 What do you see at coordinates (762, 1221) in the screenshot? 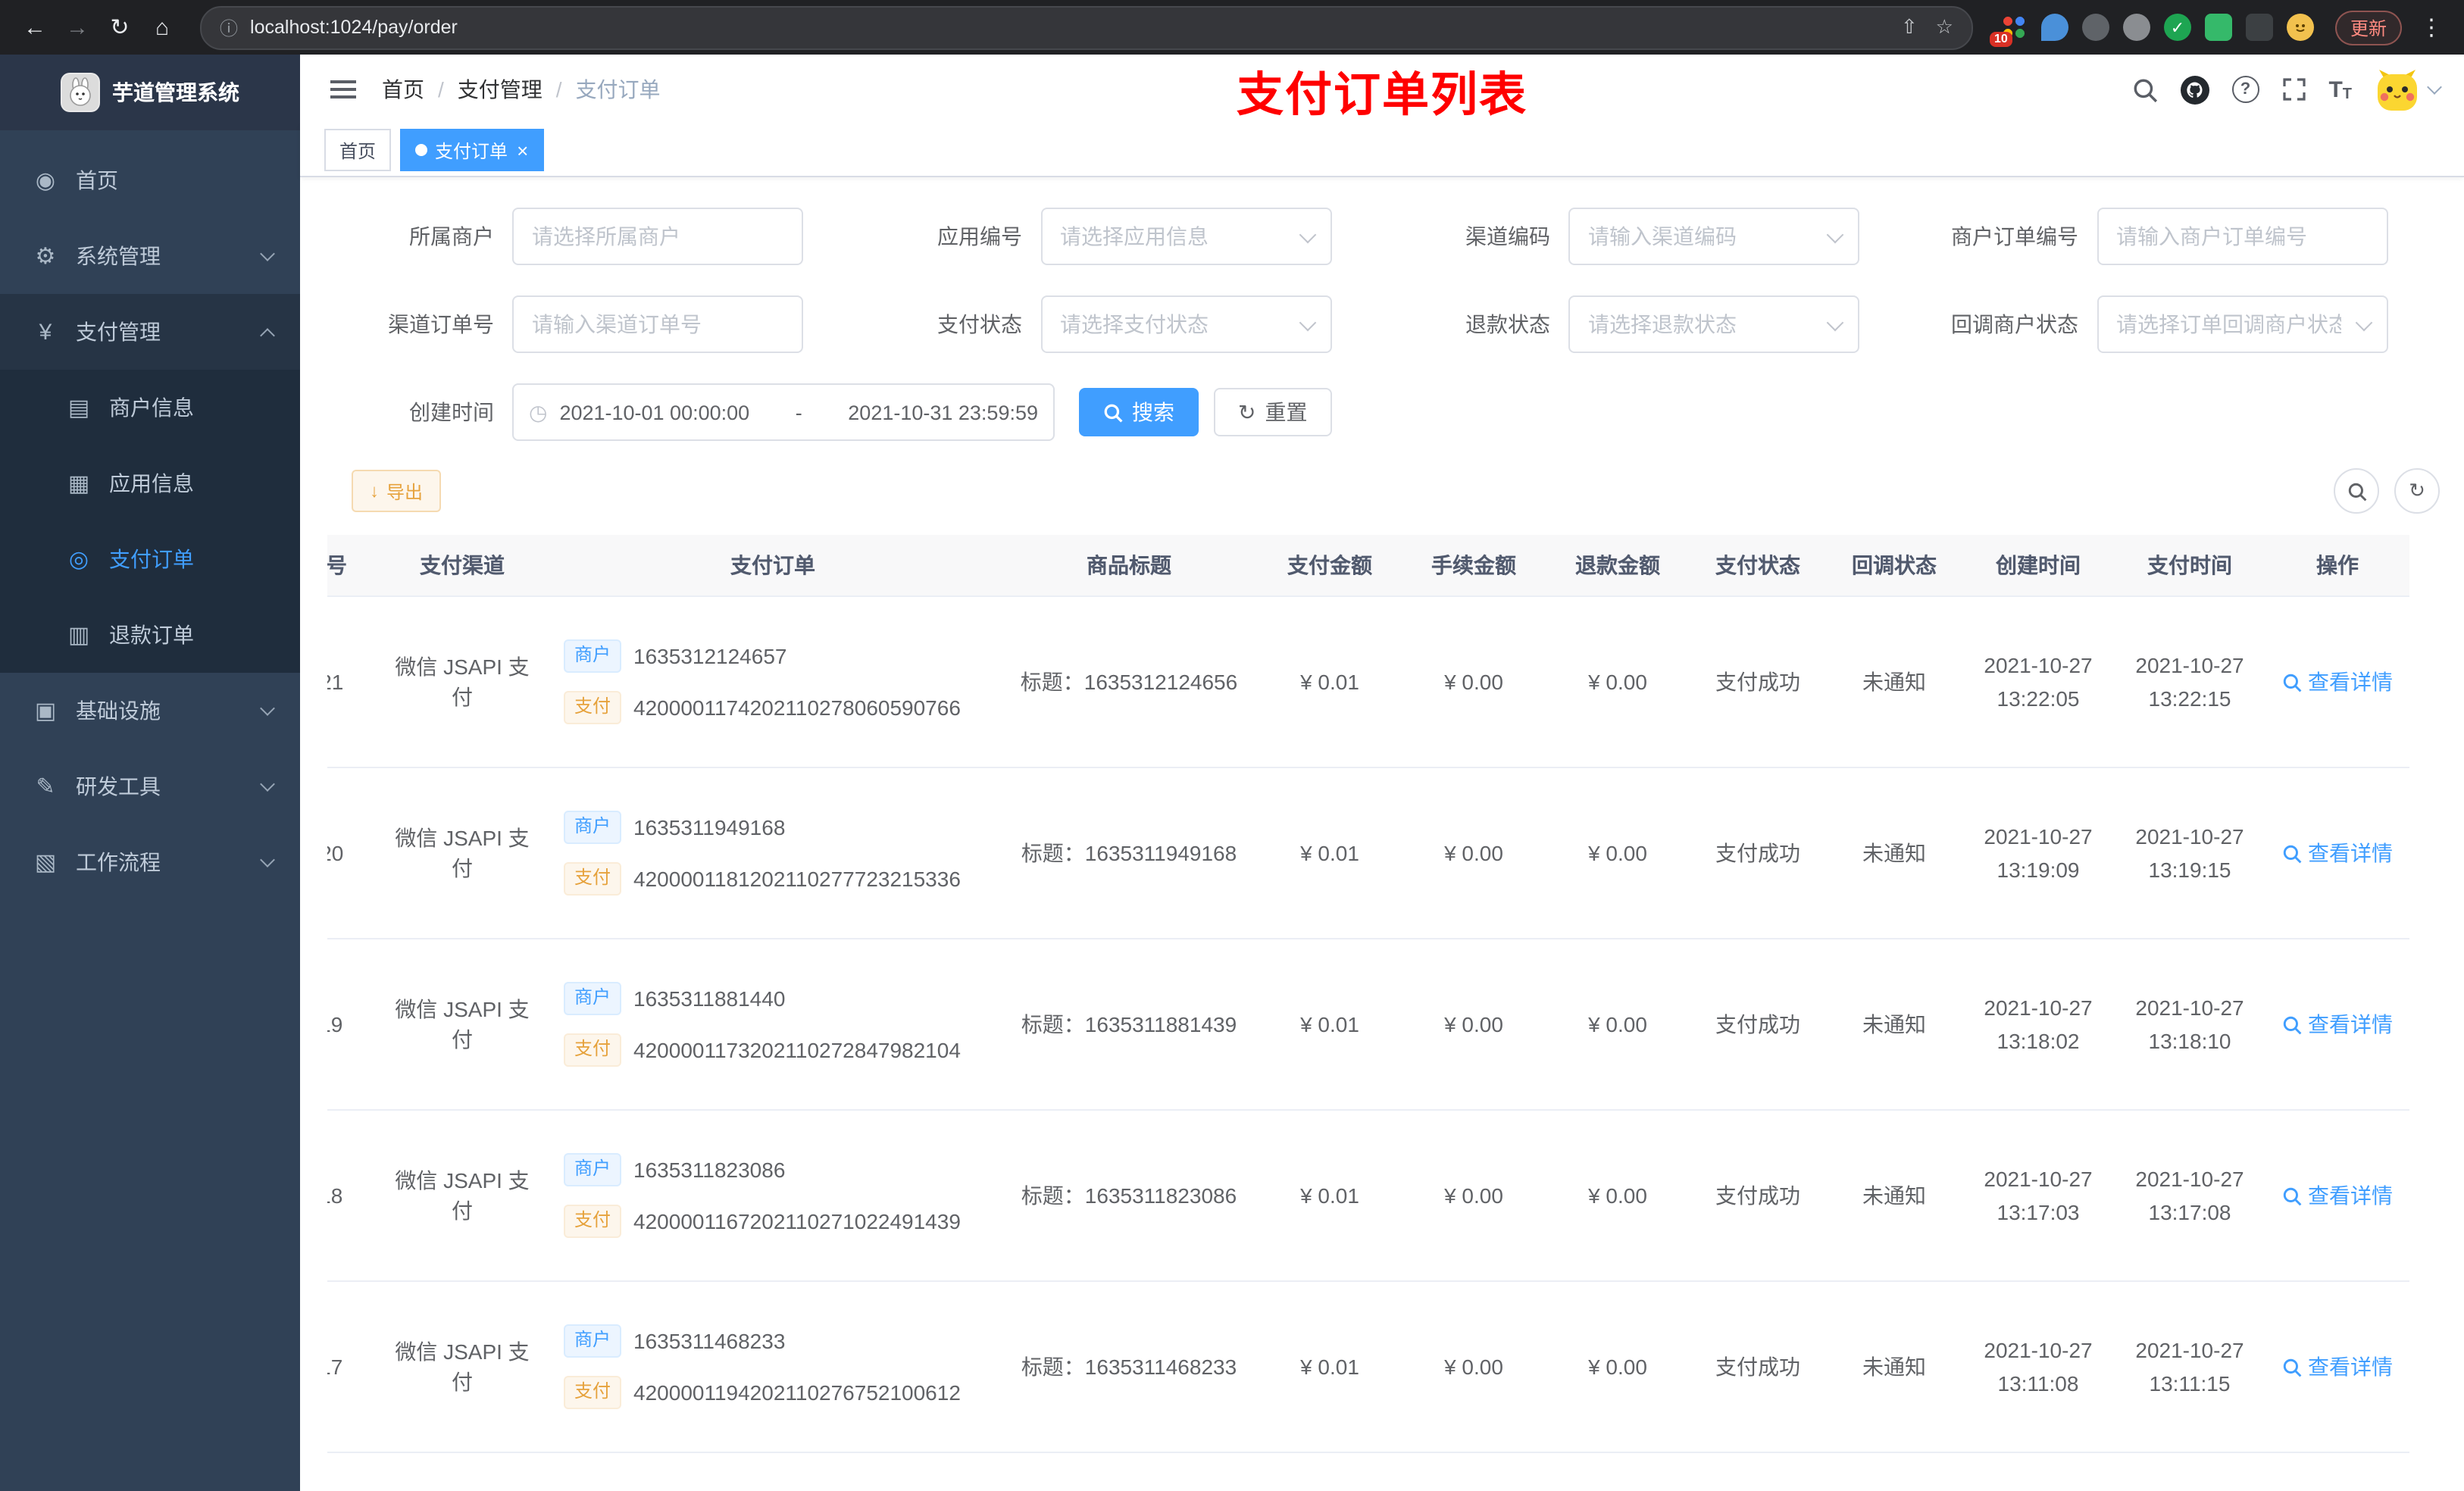
I see `channel-order-line: 支付 4200001167202110271022491439` at bounding box center [762, 1221].